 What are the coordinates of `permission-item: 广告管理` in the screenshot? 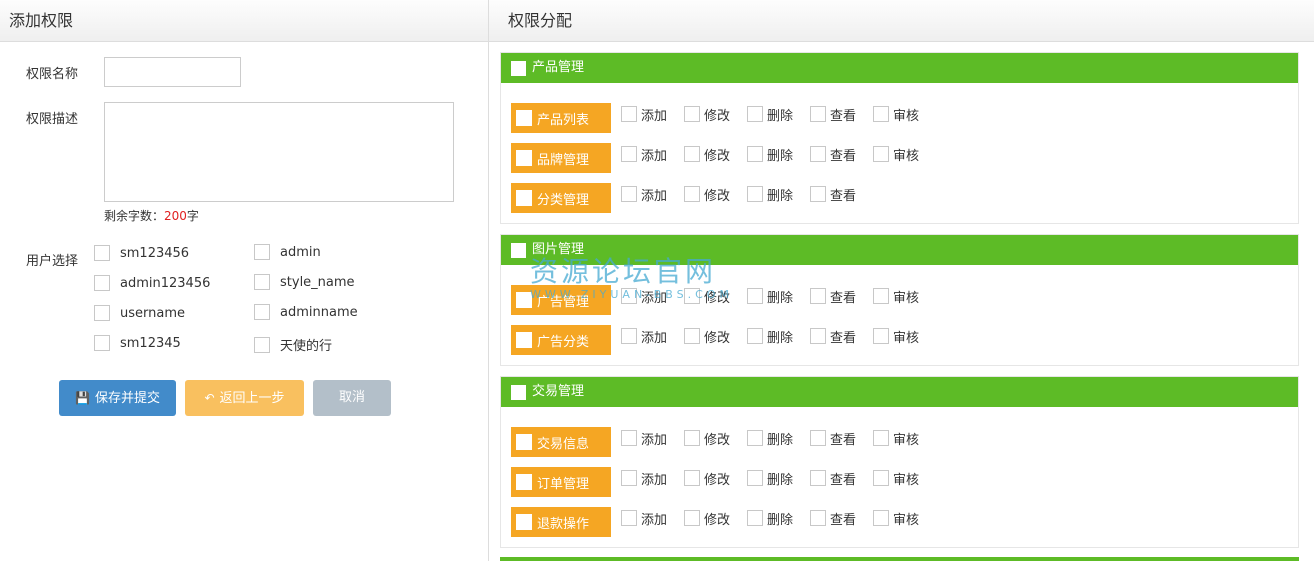 It's located at (561, 300).